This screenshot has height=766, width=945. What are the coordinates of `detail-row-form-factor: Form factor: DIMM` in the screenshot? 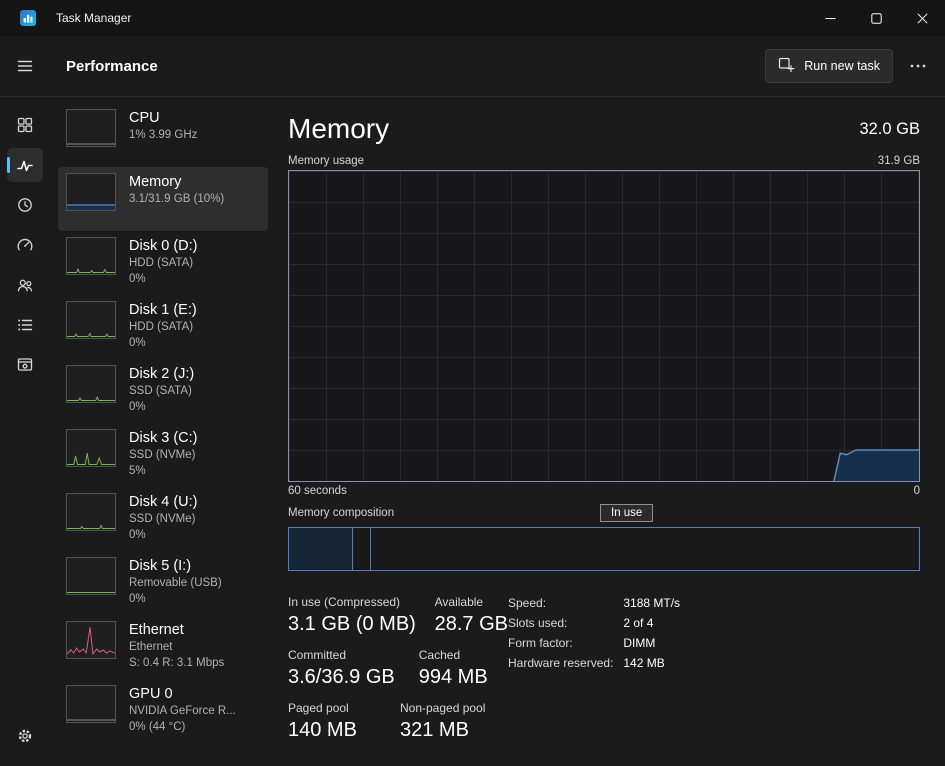 It's located at (594, 643).